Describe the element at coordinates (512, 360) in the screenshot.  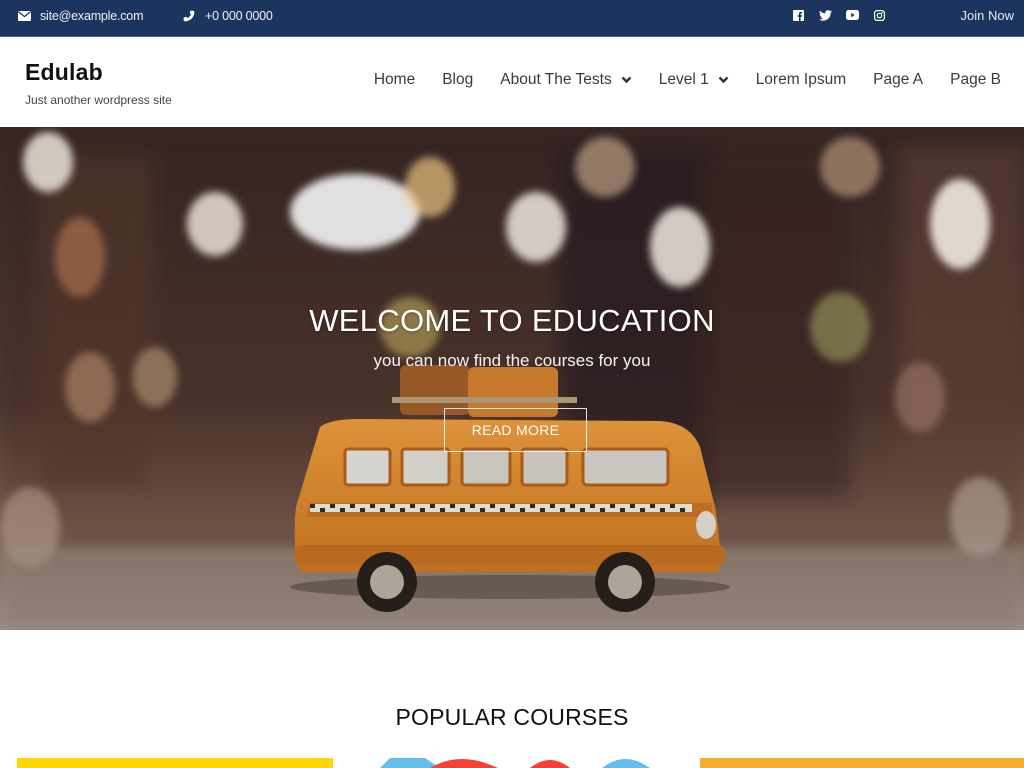
I see `hero-subtitle: you can now find the courses for you` at that location.